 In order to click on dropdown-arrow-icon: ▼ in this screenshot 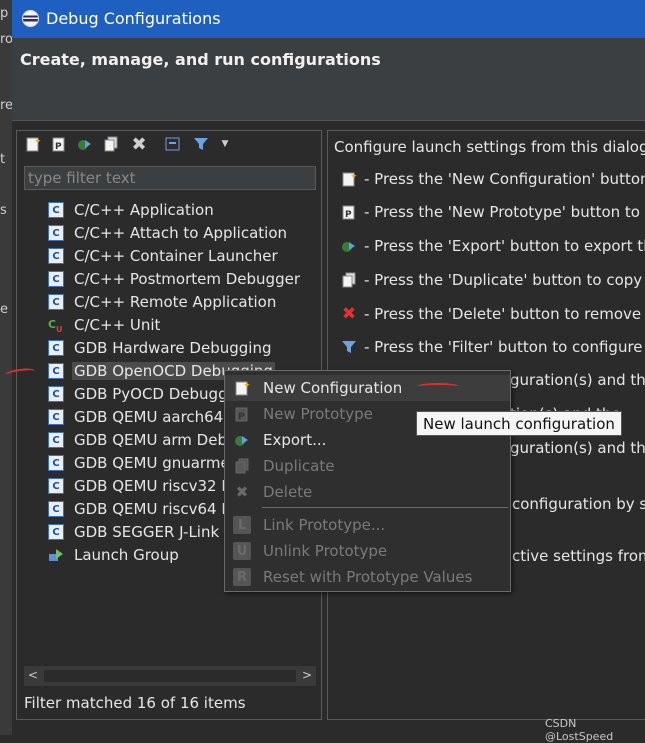, I will do `click(225, 144)`.